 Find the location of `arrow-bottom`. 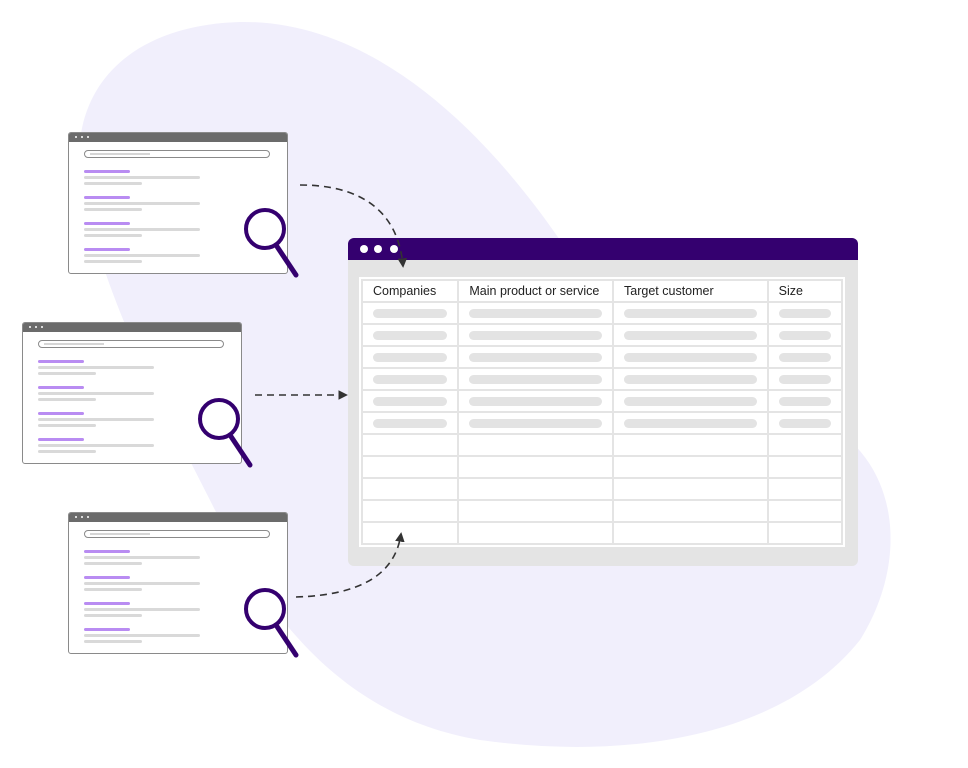

arrow-bottom is located at coordinates (350, 565).